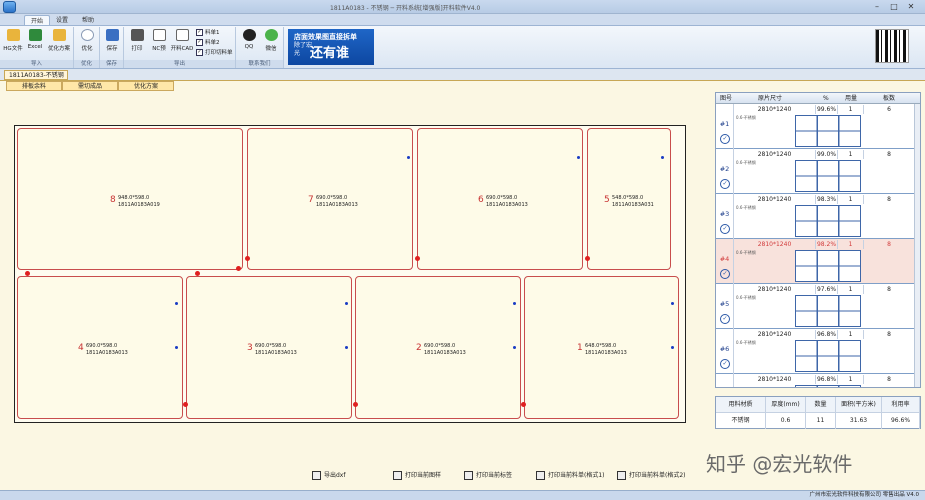 Image resolution: width=925 pixels, height=500 pixels. Describe the element at coordinates (208, 33) in the screenshot. I see `material-list-1-check: ✓ 料单1` at that location.